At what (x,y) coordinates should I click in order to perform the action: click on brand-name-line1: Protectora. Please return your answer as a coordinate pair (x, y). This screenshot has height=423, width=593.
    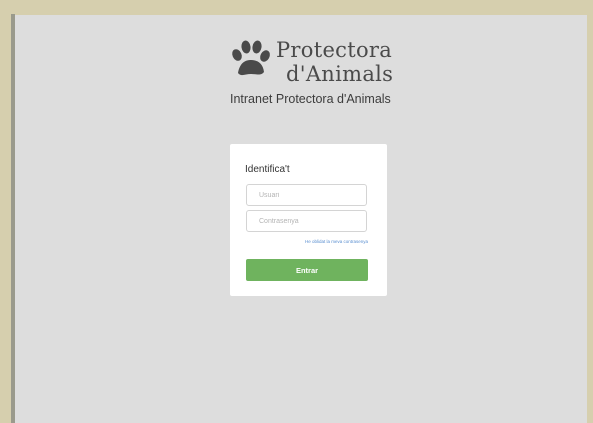
    Looking at the image, I should click on (334, 50).